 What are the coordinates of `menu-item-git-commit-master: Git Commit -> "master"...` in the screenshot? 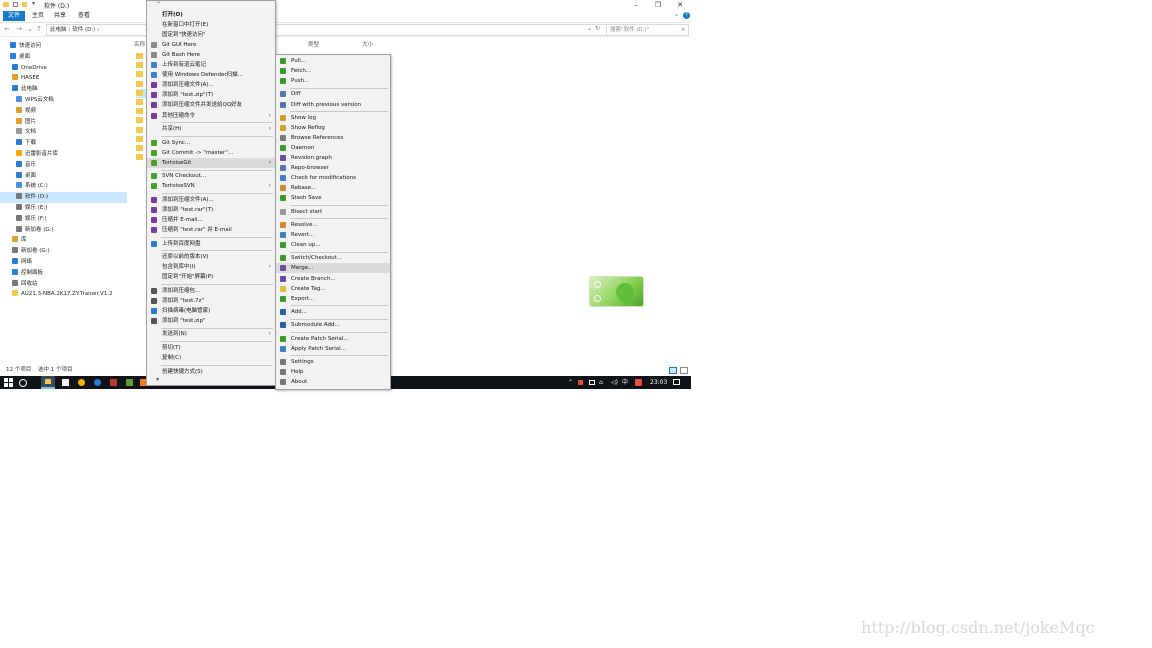 It's located at (211, 153).